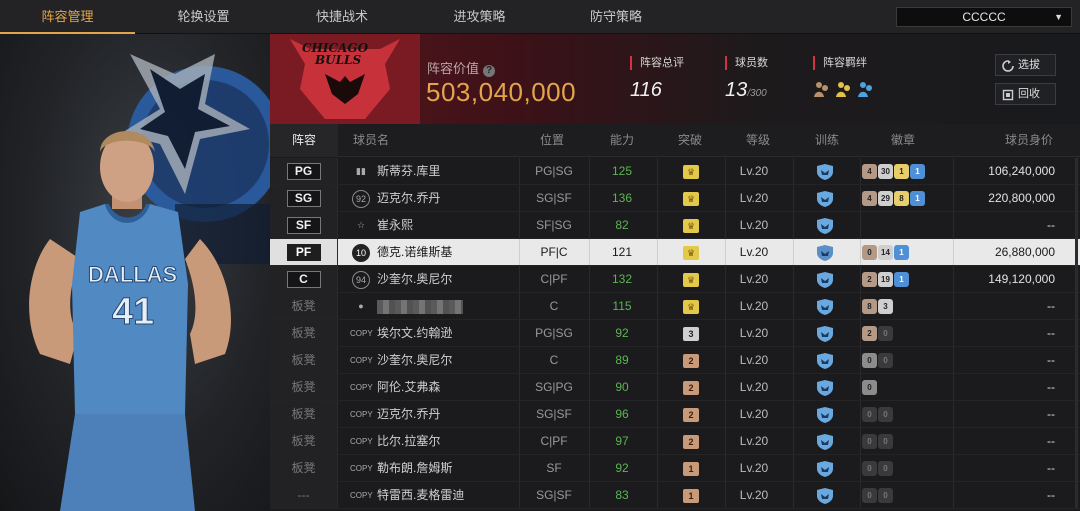 Image resolution: width=1080 pixels, height=511 pixels. I want to click on player-name: 斯蒂芬.库里, so click(408, 171).